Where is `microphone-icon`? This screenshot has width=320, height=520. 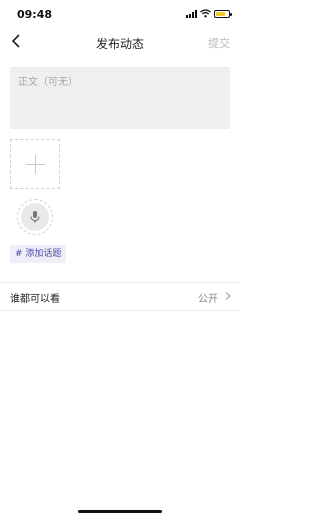 microphone-icon is located at coordinates (35, 217).